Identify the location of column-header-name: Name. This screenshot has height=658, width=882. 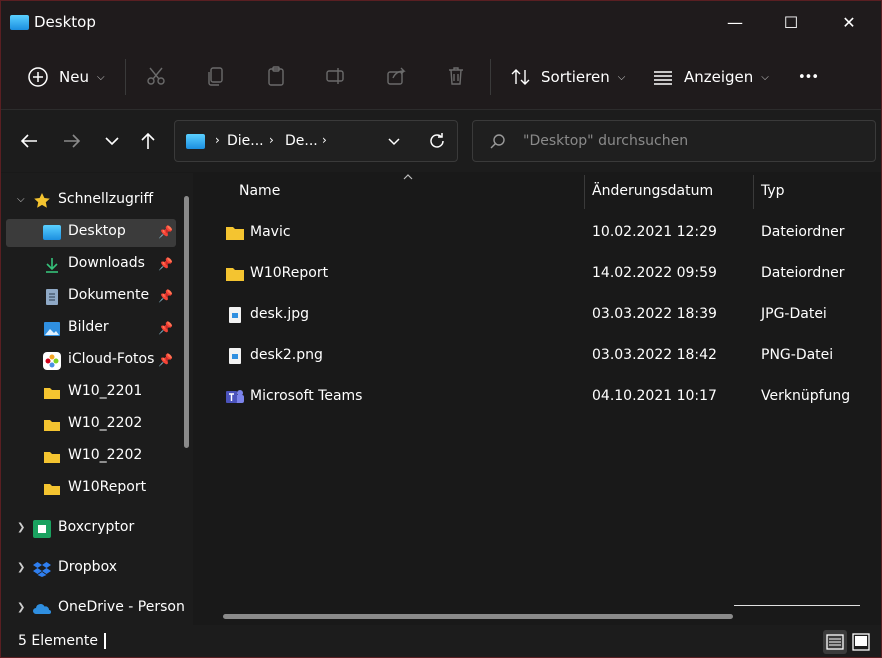
(259, 191).